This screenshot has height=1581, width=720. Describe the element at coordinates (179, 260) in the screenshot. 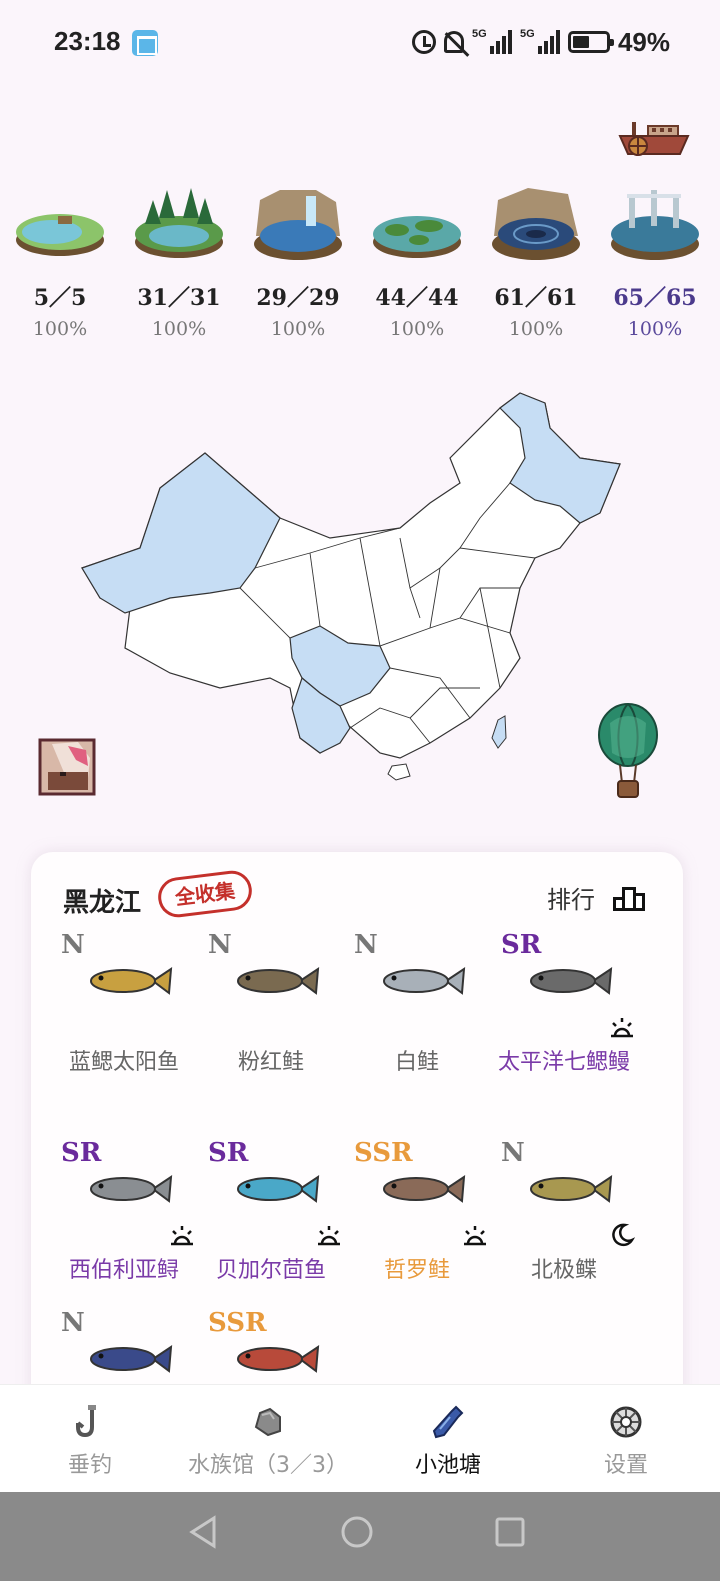

I see `diorama-forest-lake: 31／31 100%` at that location.